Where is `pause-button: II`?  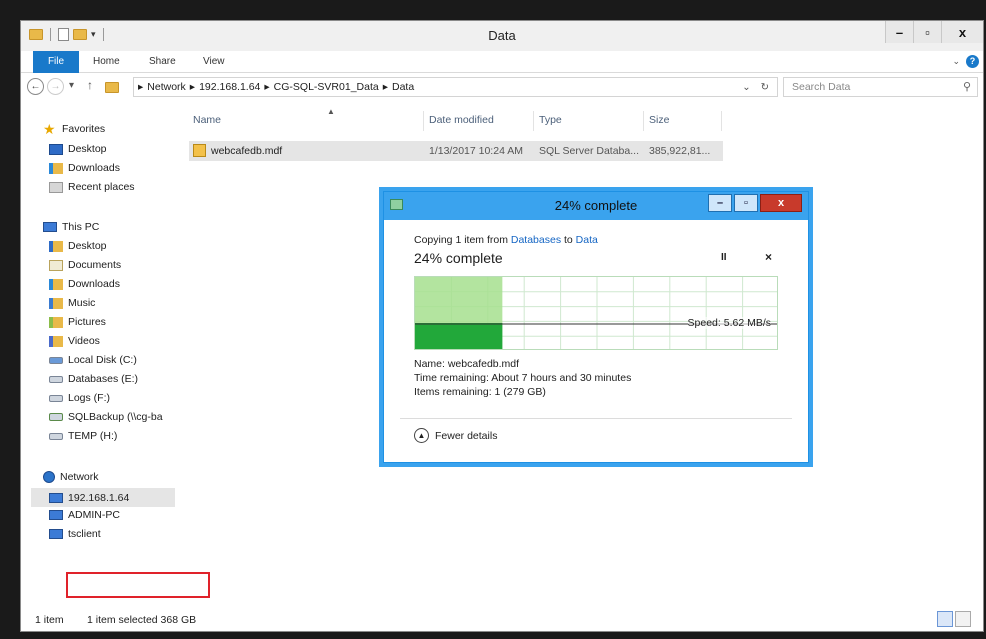
pause-button: II is located at coordinates (724, 257).